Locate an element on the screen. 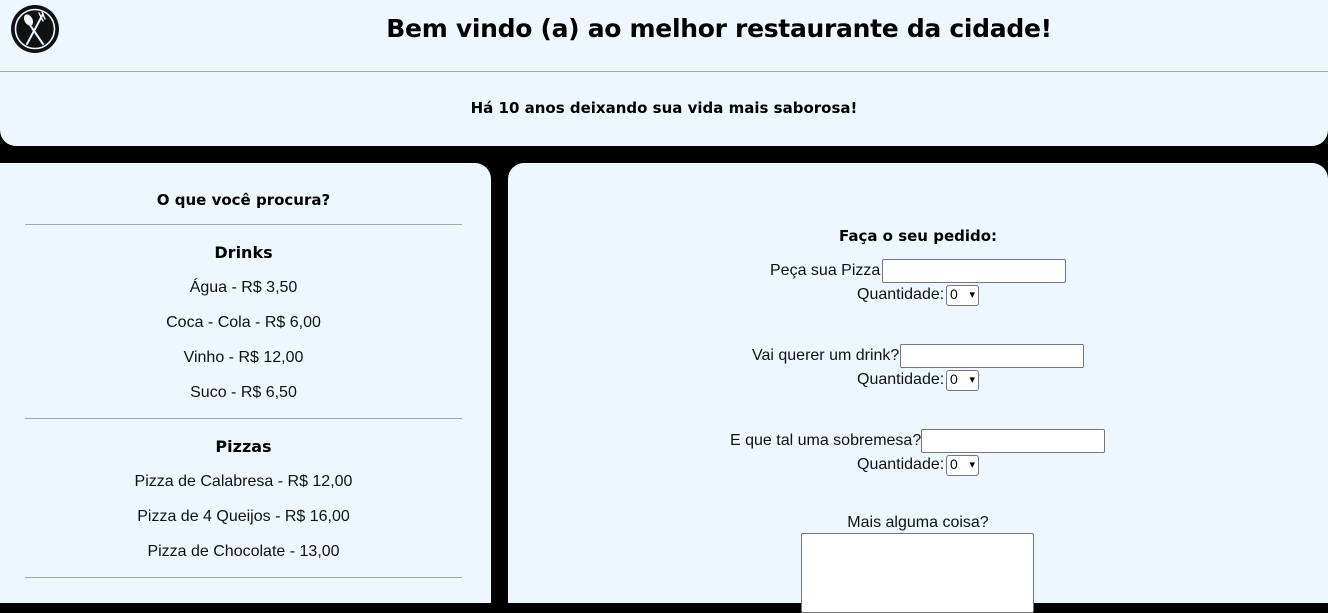 Image resolution: width=1328 pixels, height=613 pixels. drink-input is located at coordinates (992, 356).